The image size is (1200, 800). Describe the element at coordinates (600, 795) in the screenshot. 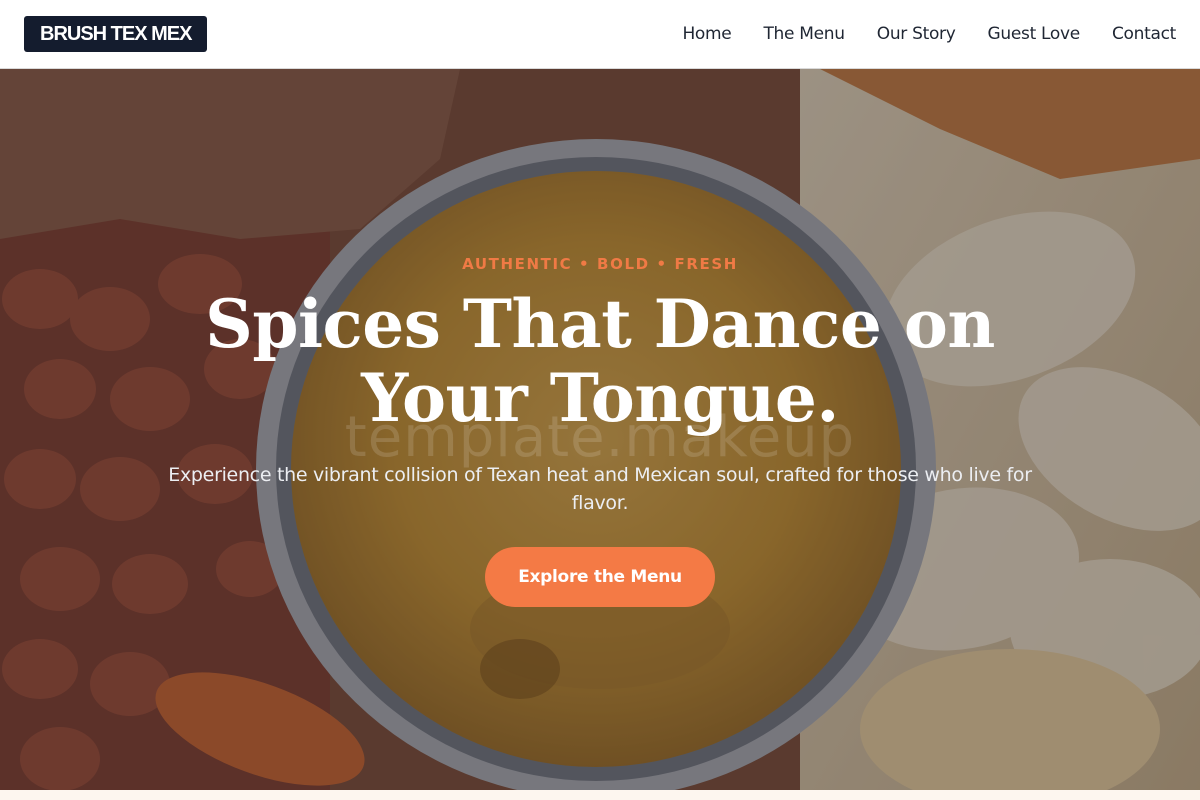

I see `next-section-edge` at that location.